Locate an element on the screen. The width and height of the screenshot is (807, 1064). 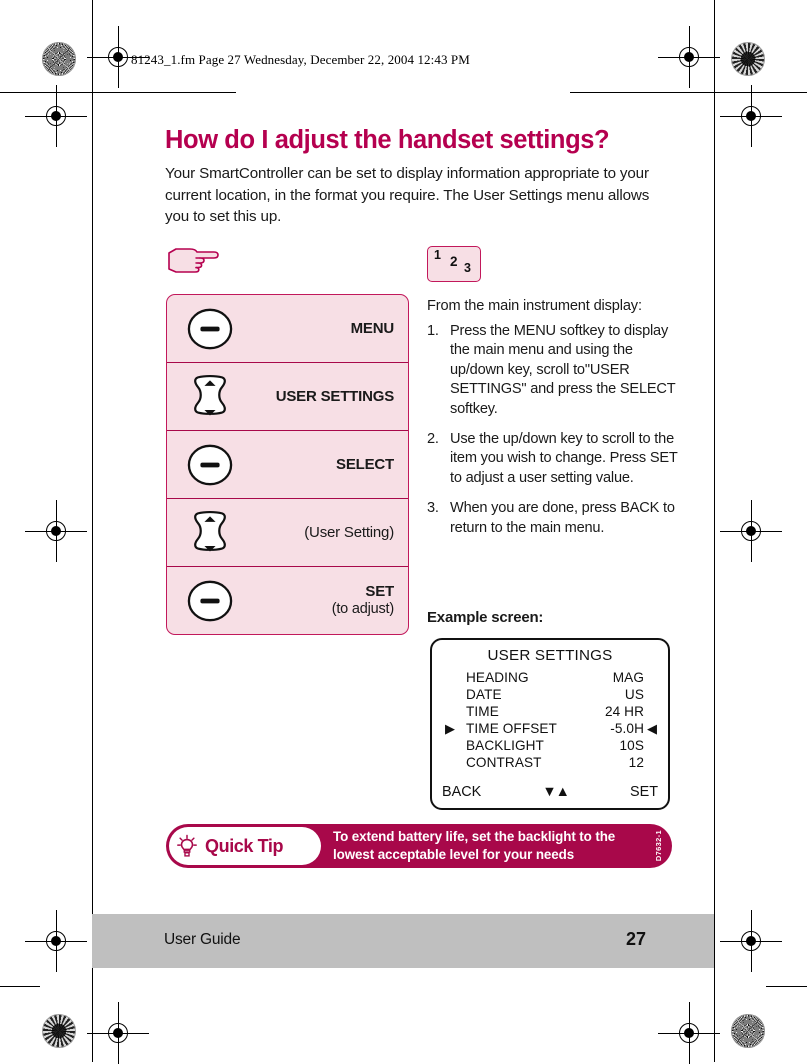
lcd-item-value: US is located at coordinates (634, 694).